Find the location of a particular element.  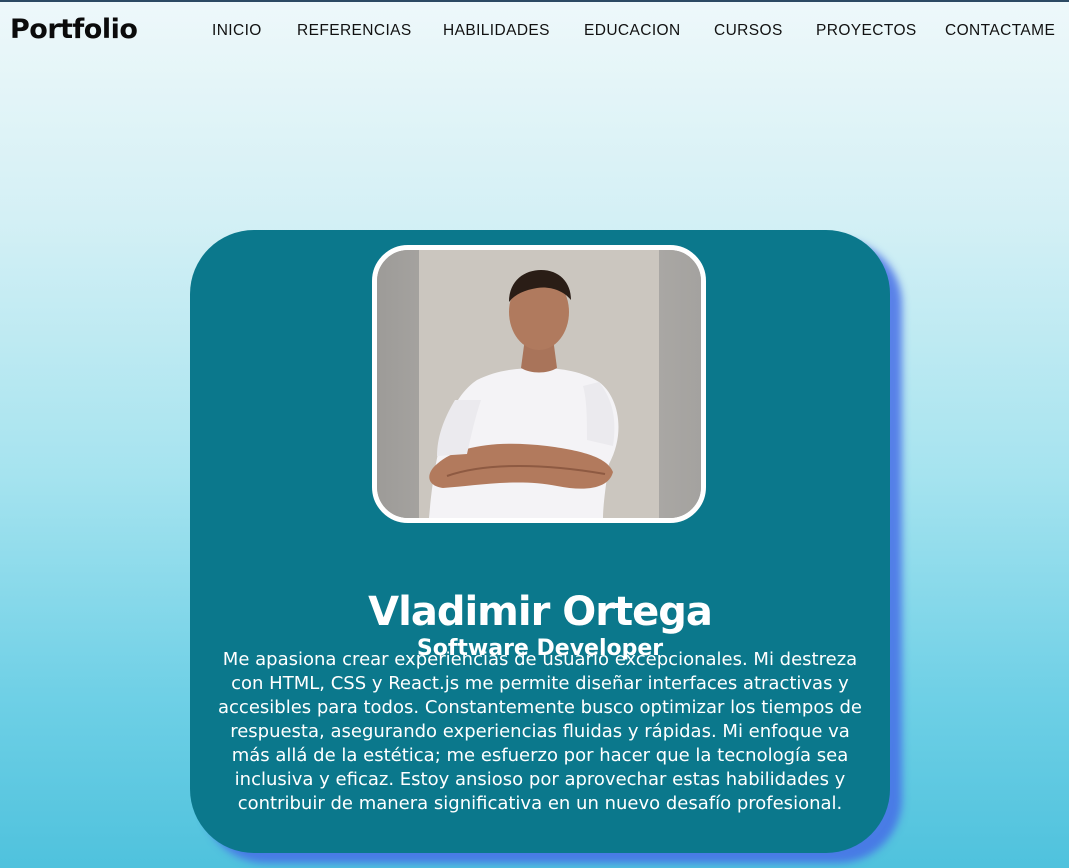

profile-photo-illustration is located at coordinates (539, 384).